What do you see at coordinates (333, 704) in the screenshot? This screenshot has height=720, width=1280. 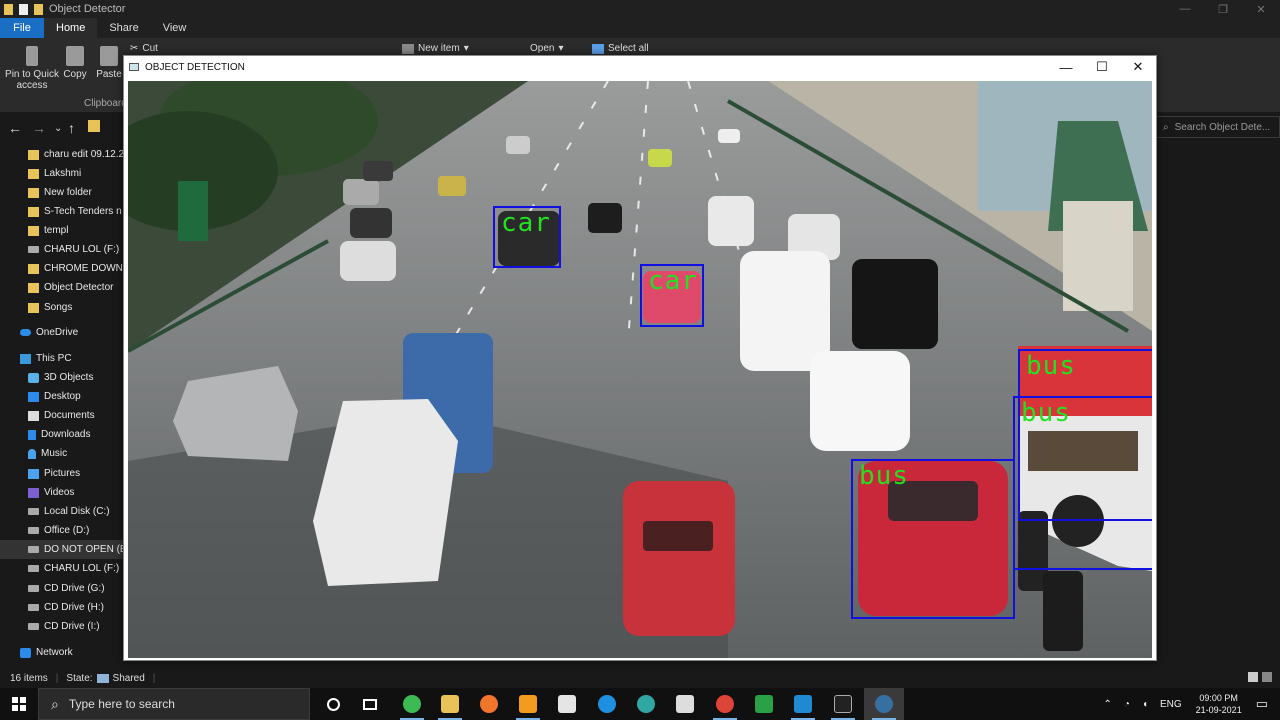 I see `cortana-icon` at bounding box center [333, 704].